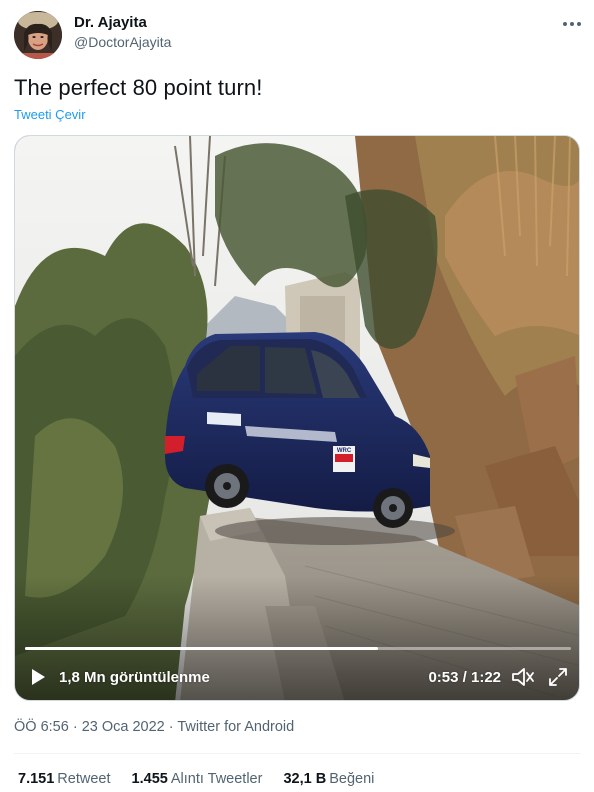 This screenshot has height=792, width=594. I want to click on quotes-count: 1.455, so click(149, 779).